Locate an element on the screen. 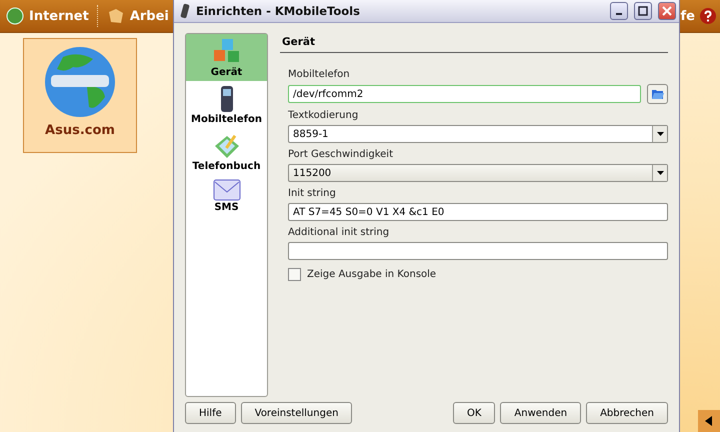 The width and height of the screenshot is (720, 432). checkbox-label: Zeige Ausgabe in Konsole is located at coordinates (371, 274).